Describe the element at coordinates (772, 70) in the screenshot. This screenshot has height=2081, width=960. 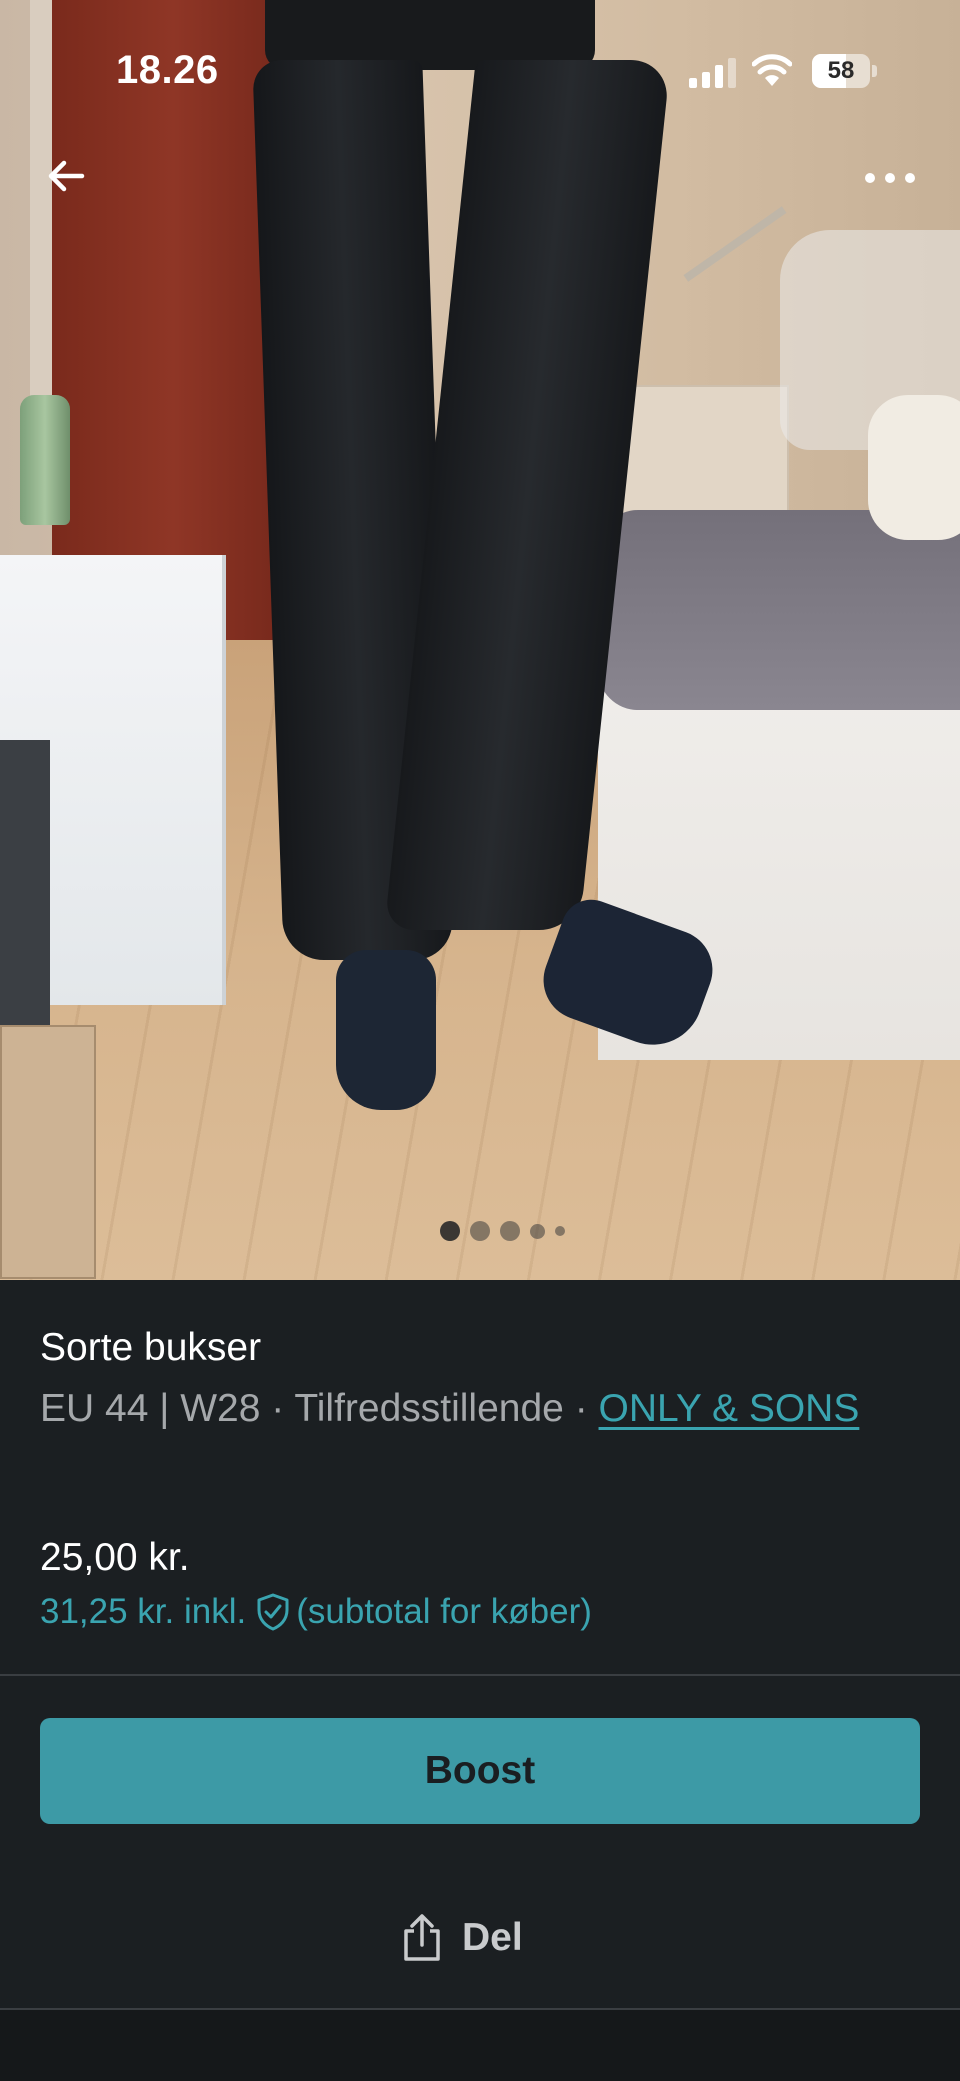
I see `wifi-icon` at that location.